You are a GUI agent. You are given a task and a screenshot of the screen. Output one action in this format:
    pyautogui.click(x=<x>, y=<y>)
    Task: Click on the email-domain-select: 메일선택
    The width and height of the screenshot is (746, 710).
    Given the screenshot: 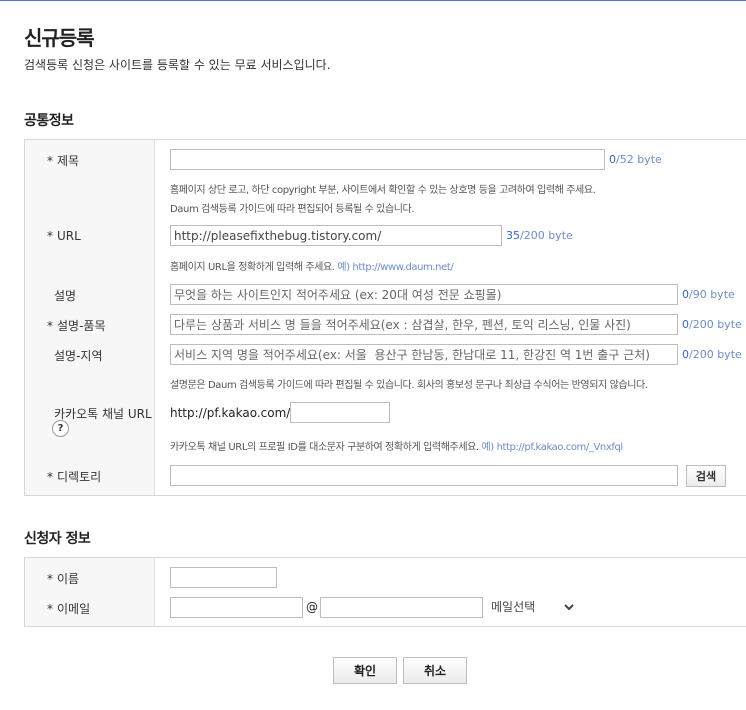 What is the action you would take?
    pyautogui.click(x=532, y=607)
    